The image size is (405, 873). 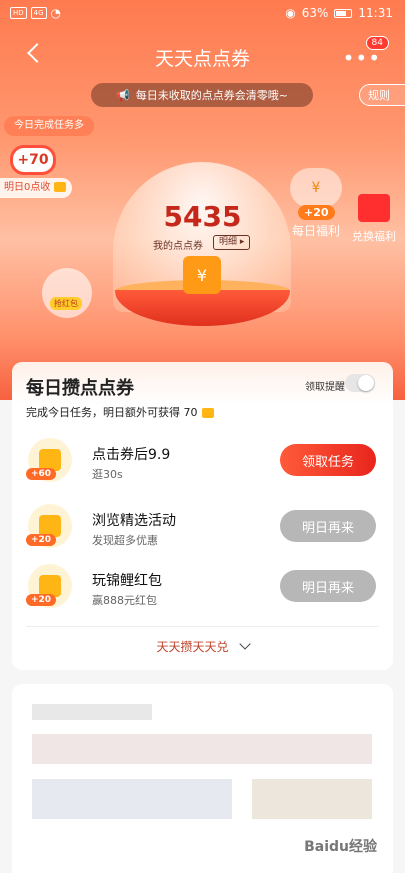 What do you see at coordinates (123, 95) in the screenshot?
I see `megaphone-icon: 📢` at bounding box center [123, 95].